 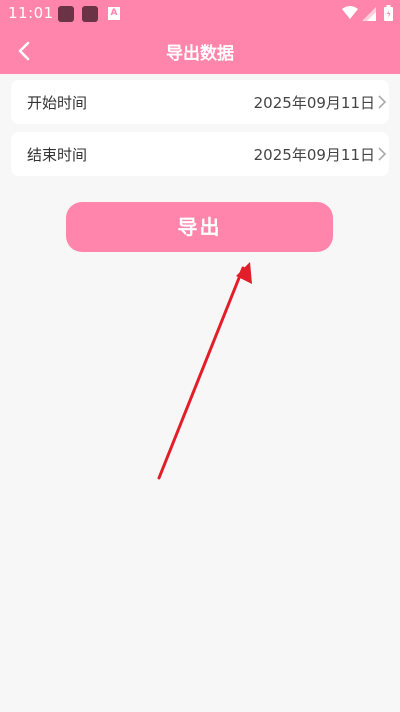 What do you see at coordinates (388, 13) in the screenshot?
I see `battery-icon` at bounding box center [388, 13].